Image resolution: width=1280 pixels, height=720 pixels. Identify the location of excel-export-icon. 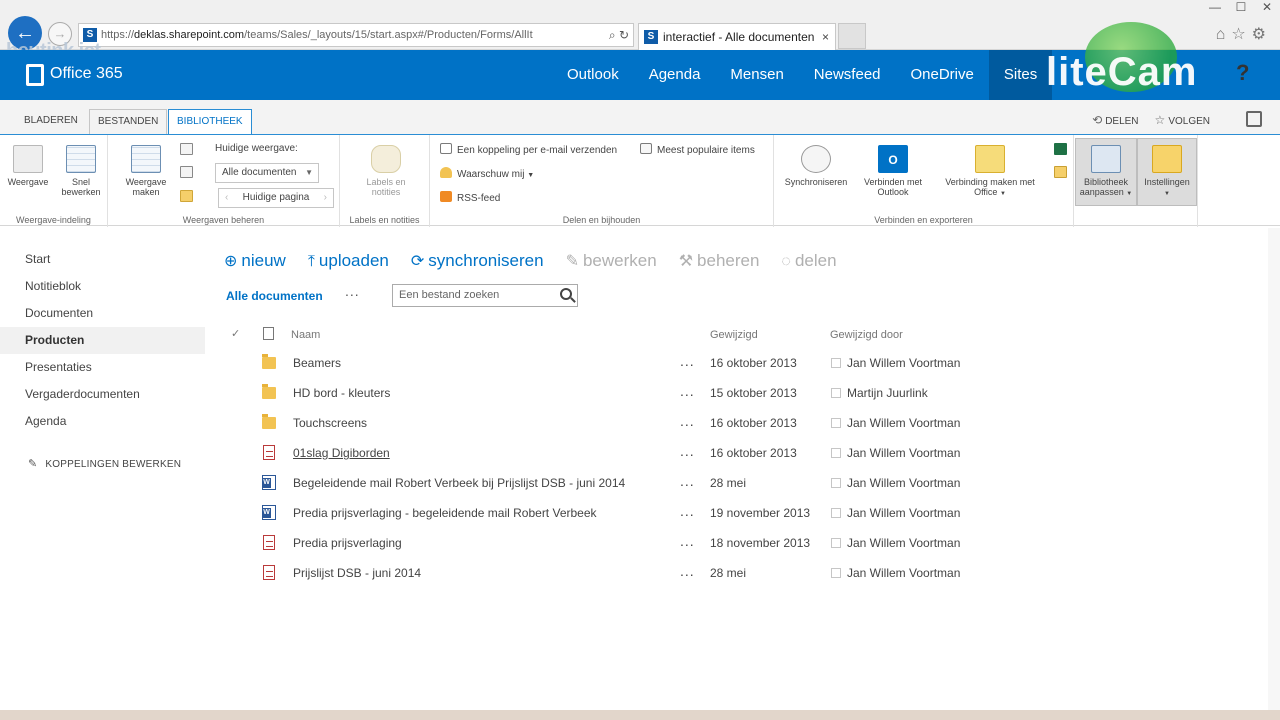
(1060, 149).